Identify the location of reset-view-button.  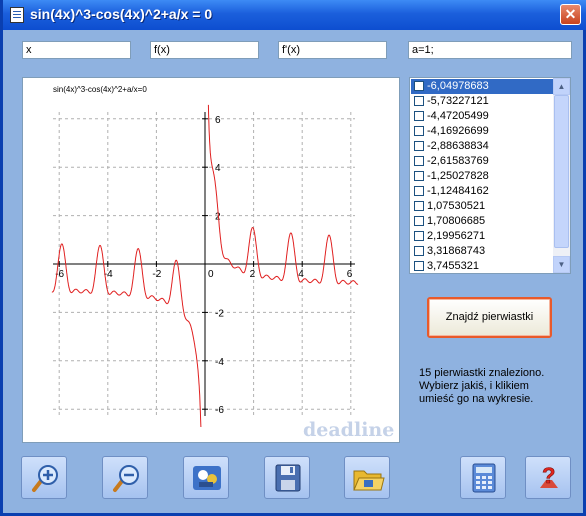
(206, 477).